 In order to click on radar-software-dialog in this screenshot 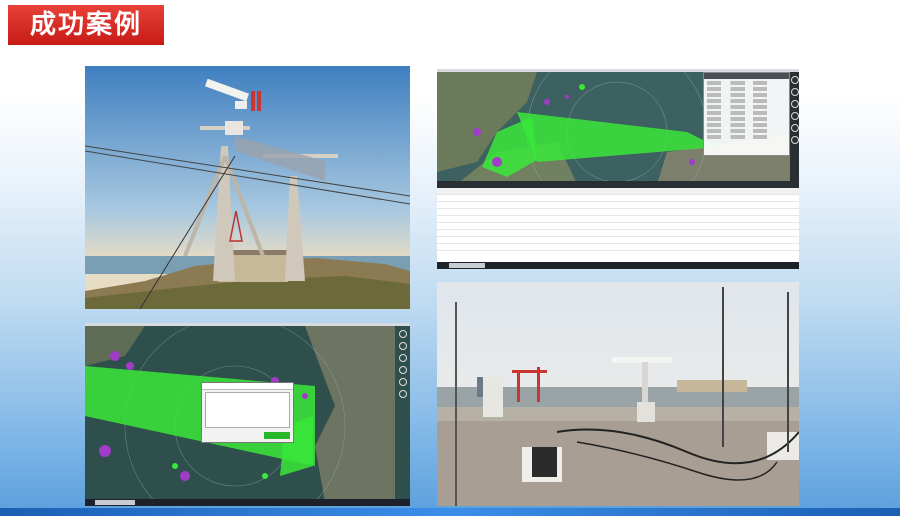, I will do `click(247, 414)`.